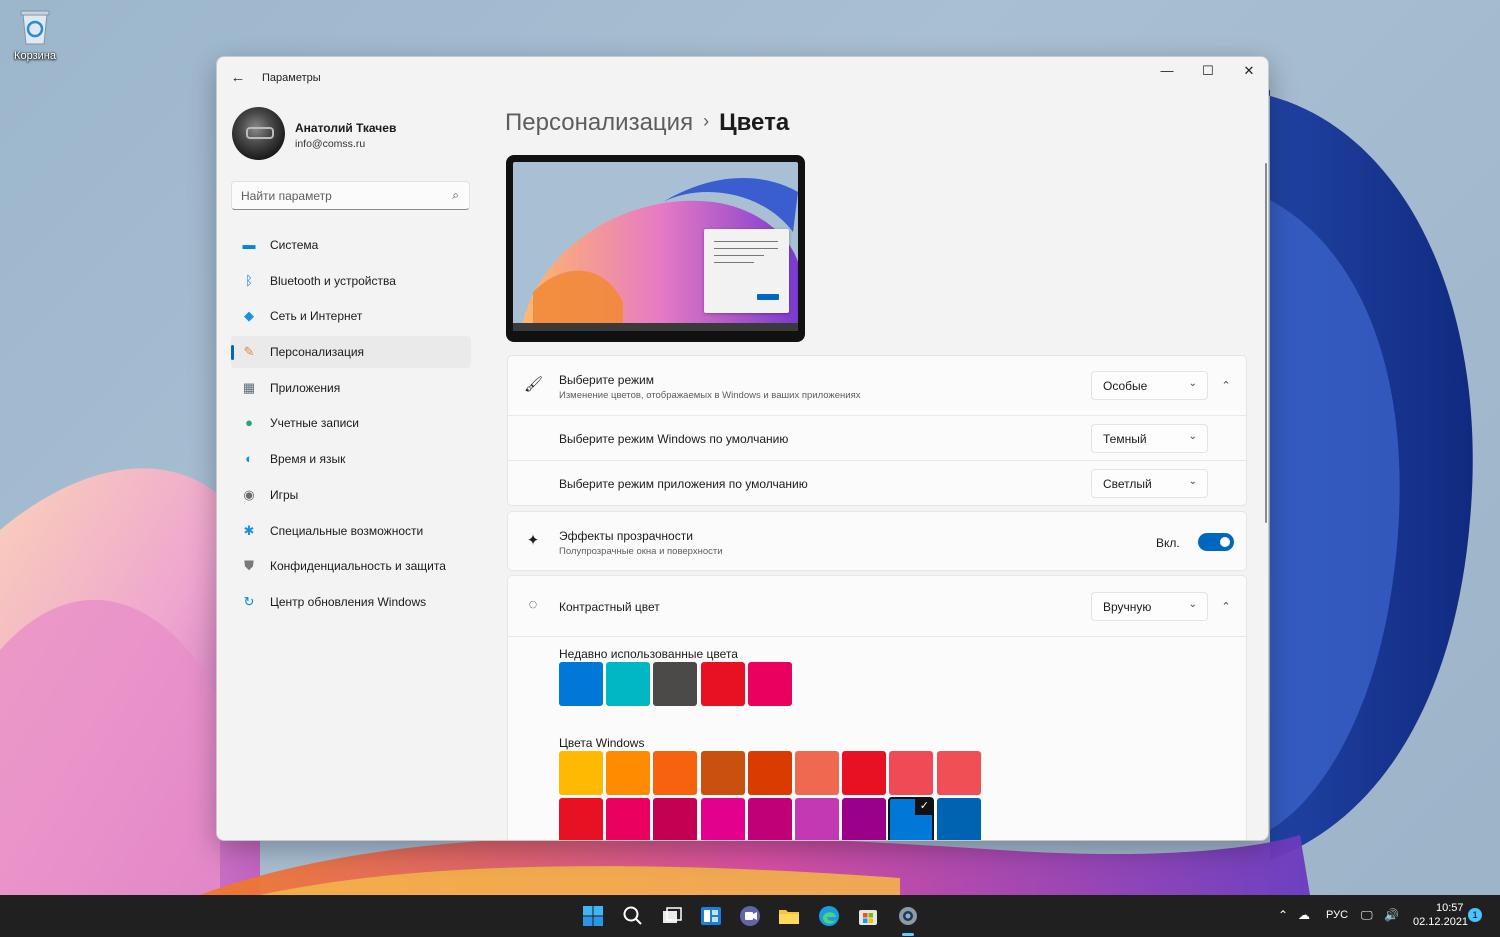  I want to click on globe-clock-icon: ◐, so click(249, 459).